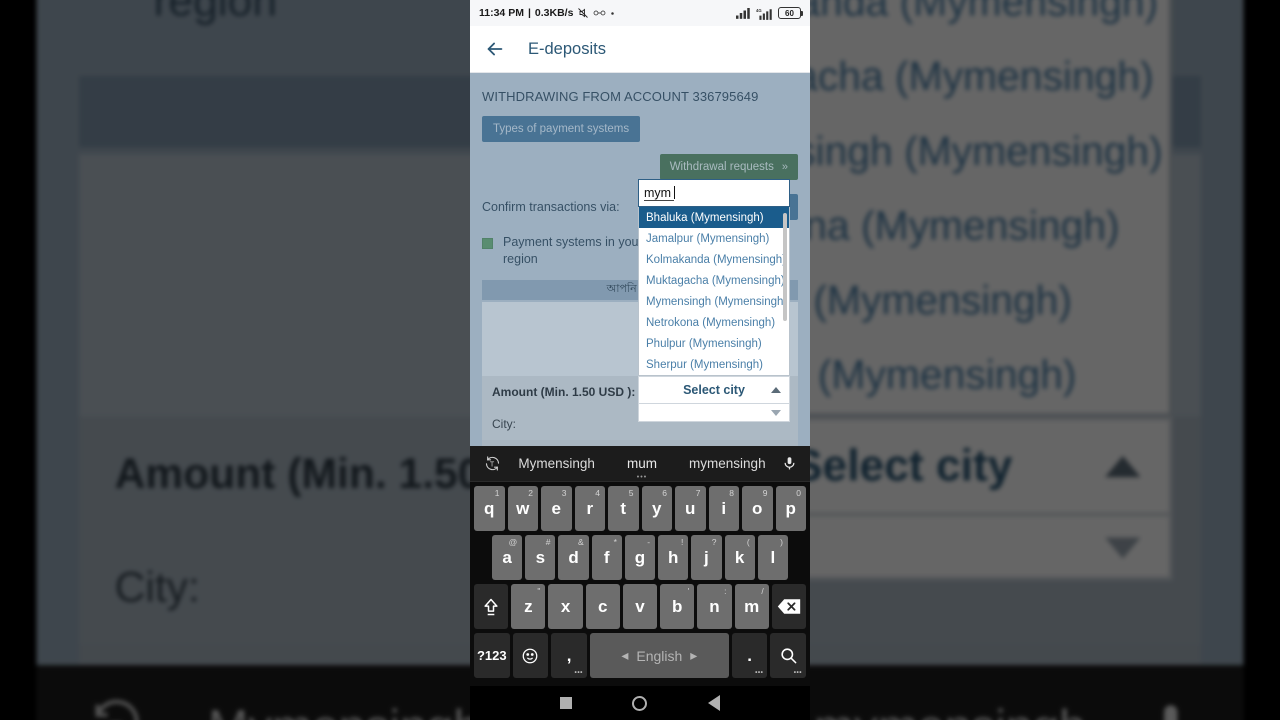  I want to click on key-w-secondary: 2, so click(530, 493).